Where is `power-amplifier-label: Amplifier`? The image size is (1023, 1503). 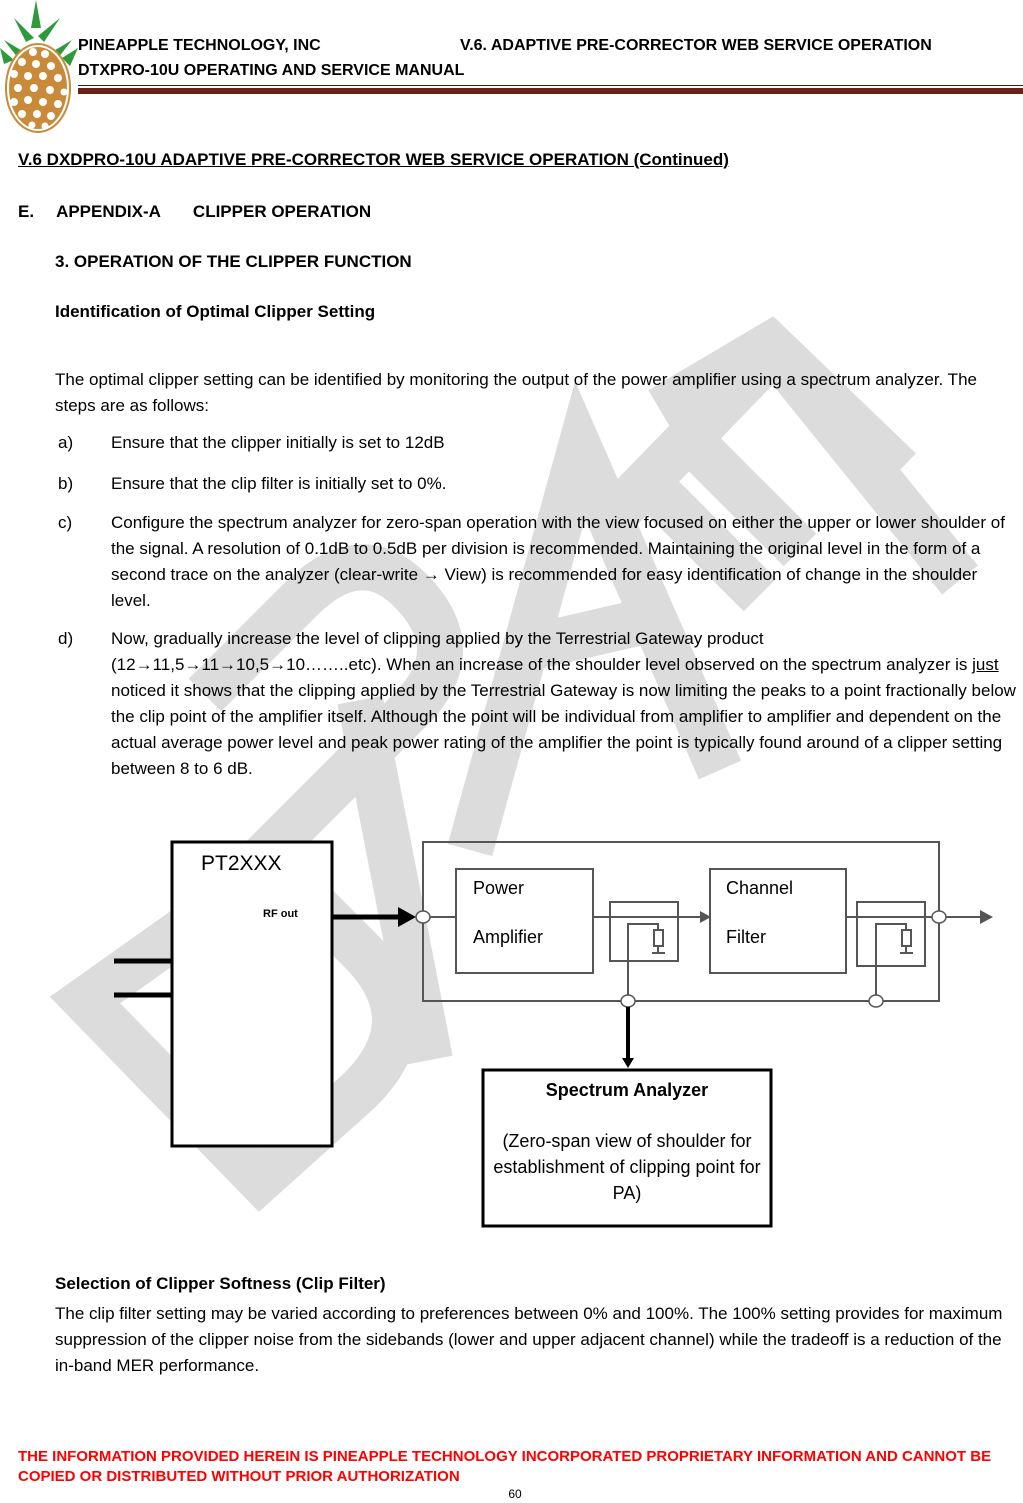 power-amplifier-label: Amplifier is located at coordinates (508, 937).